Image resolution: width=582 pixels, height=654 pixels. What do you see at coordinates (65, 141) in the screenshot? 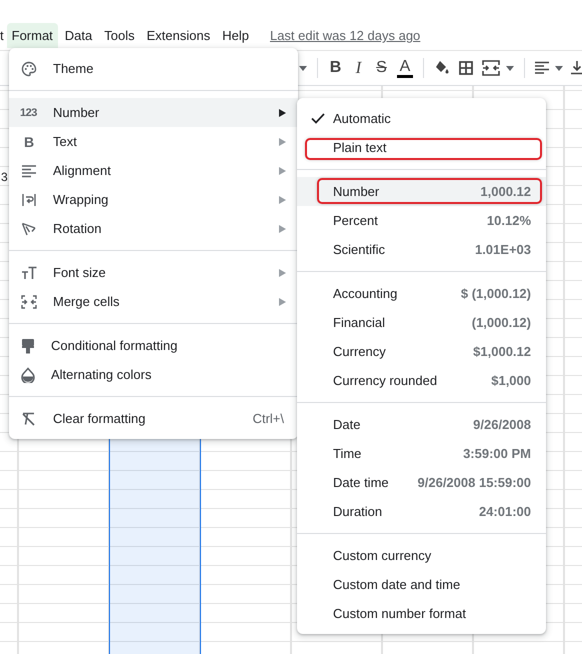
I see `menu-item-label: Text` at bounding box center [65, 141].